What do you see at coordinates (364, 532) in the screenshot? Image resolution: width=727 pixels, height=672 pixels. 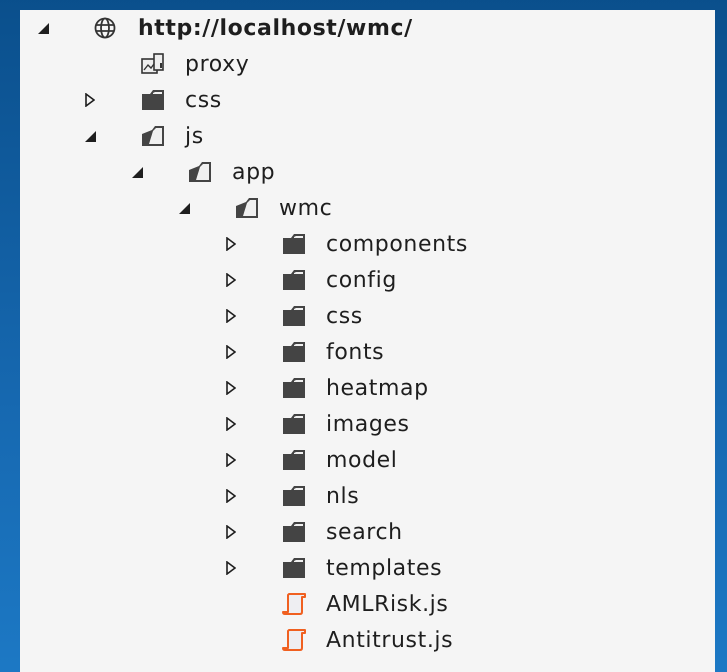 I see `tree-item-label: search` at bounding box center [364, 532].